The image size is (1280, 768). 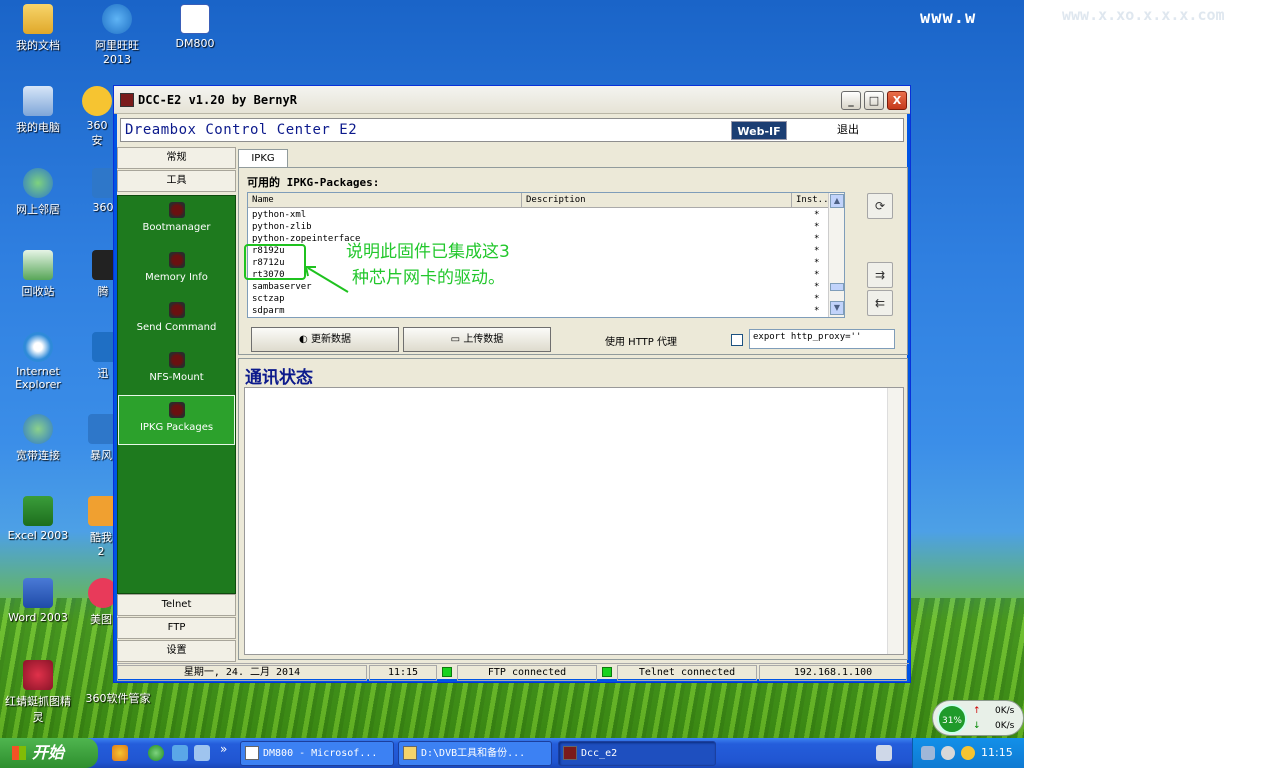 What do you see at coordinates (848, 130) in the screenshot?
I see `quit-button: 退出` at bounding box center [848, 130].